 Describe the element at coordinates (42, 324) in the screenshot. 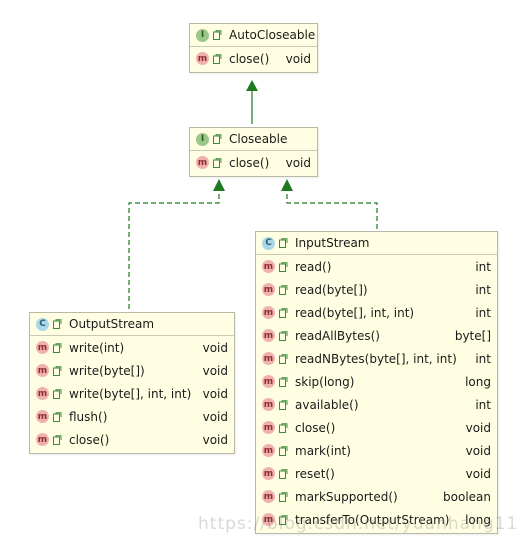

I see `class-icon: C` at that location.